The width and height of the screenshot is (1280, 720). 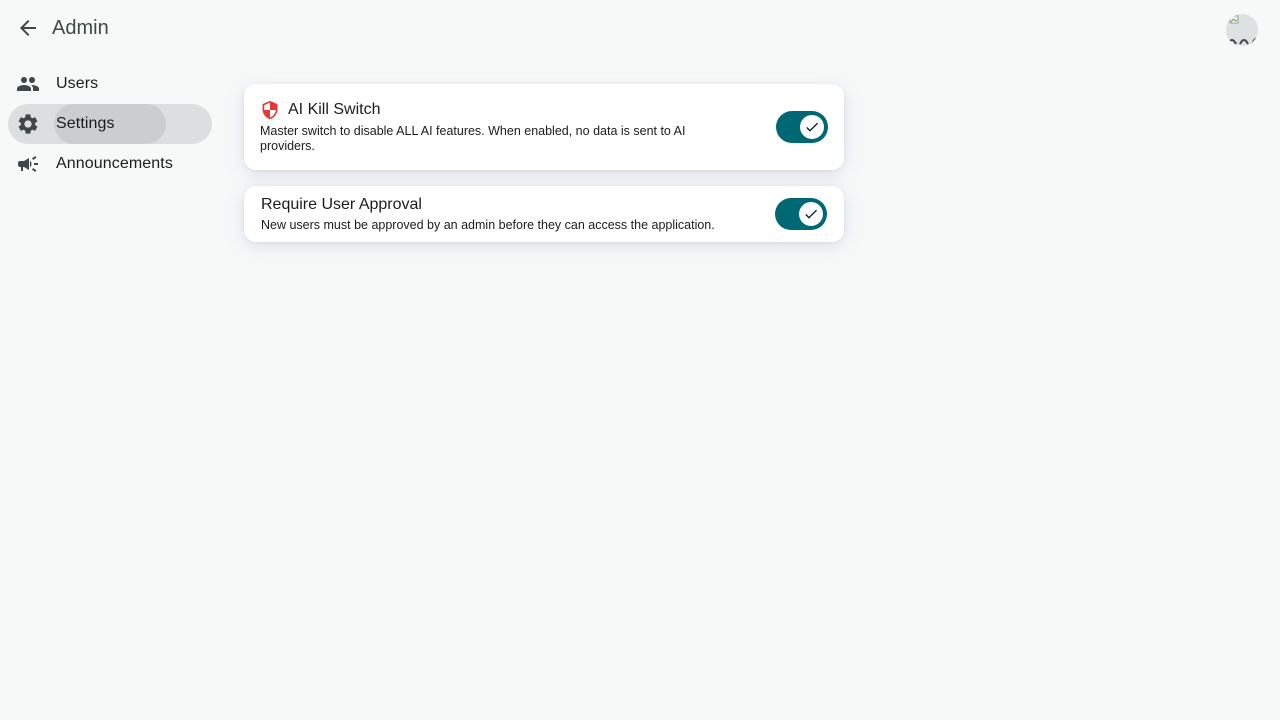 I want to click on ai-kill-switch-toggle, so click(x=802, y=127).